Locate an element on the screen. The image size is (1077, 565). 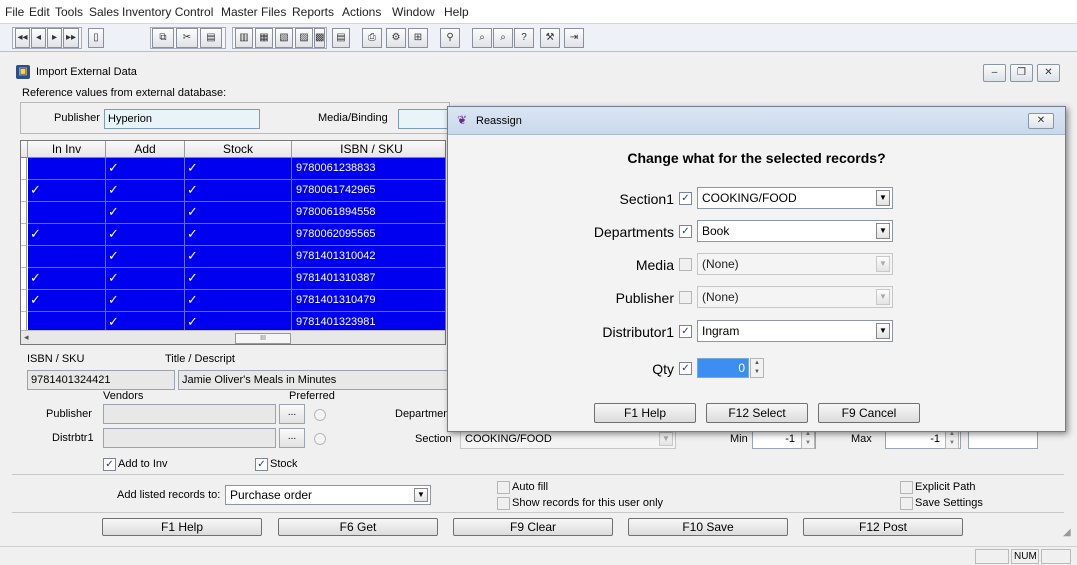
section1-select: COOKING/FOOD ▼ is located at coordinates (795, 198).